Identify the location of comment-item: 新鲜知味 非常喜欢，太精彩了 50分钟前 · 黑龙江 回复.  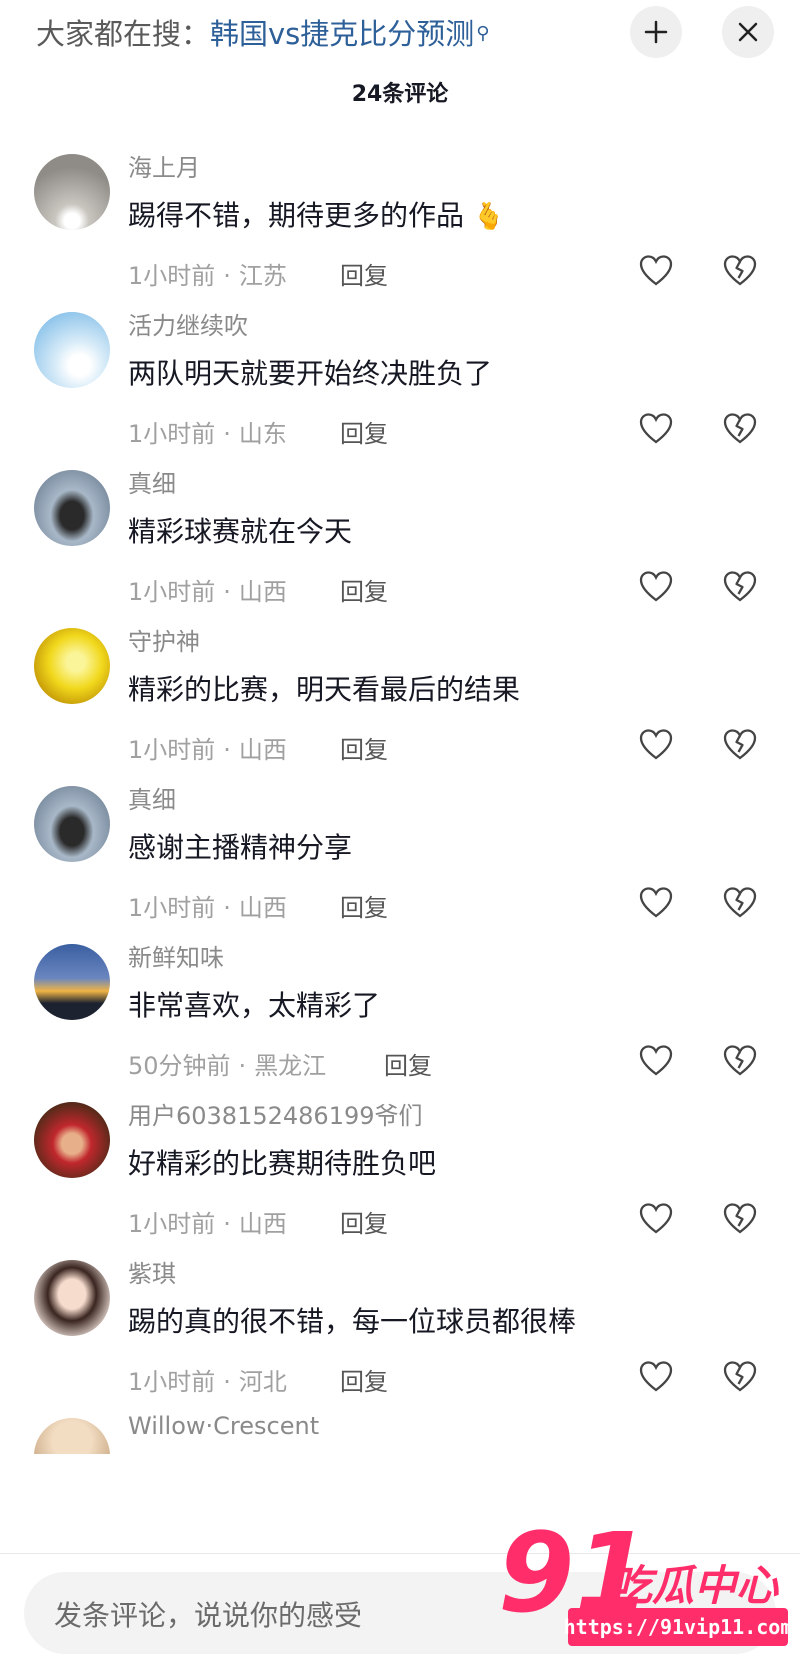
(400, 1019).